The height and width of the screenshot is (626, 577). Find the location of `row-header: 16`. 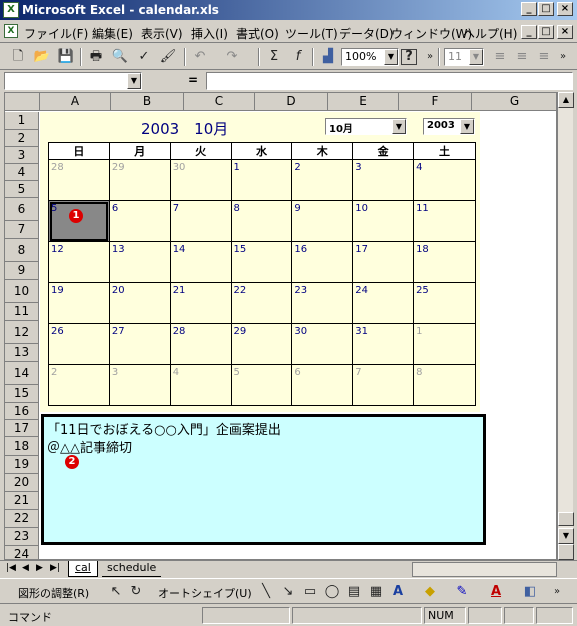

row-header: 16 is located at coordinates (22, 411).